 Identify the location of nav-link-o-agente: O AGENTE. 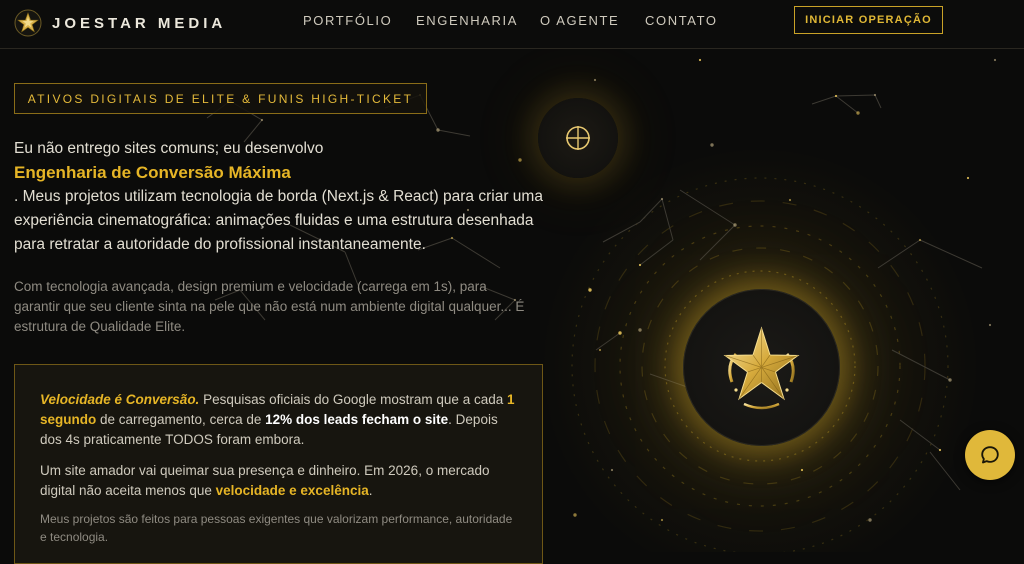
(579, 20).